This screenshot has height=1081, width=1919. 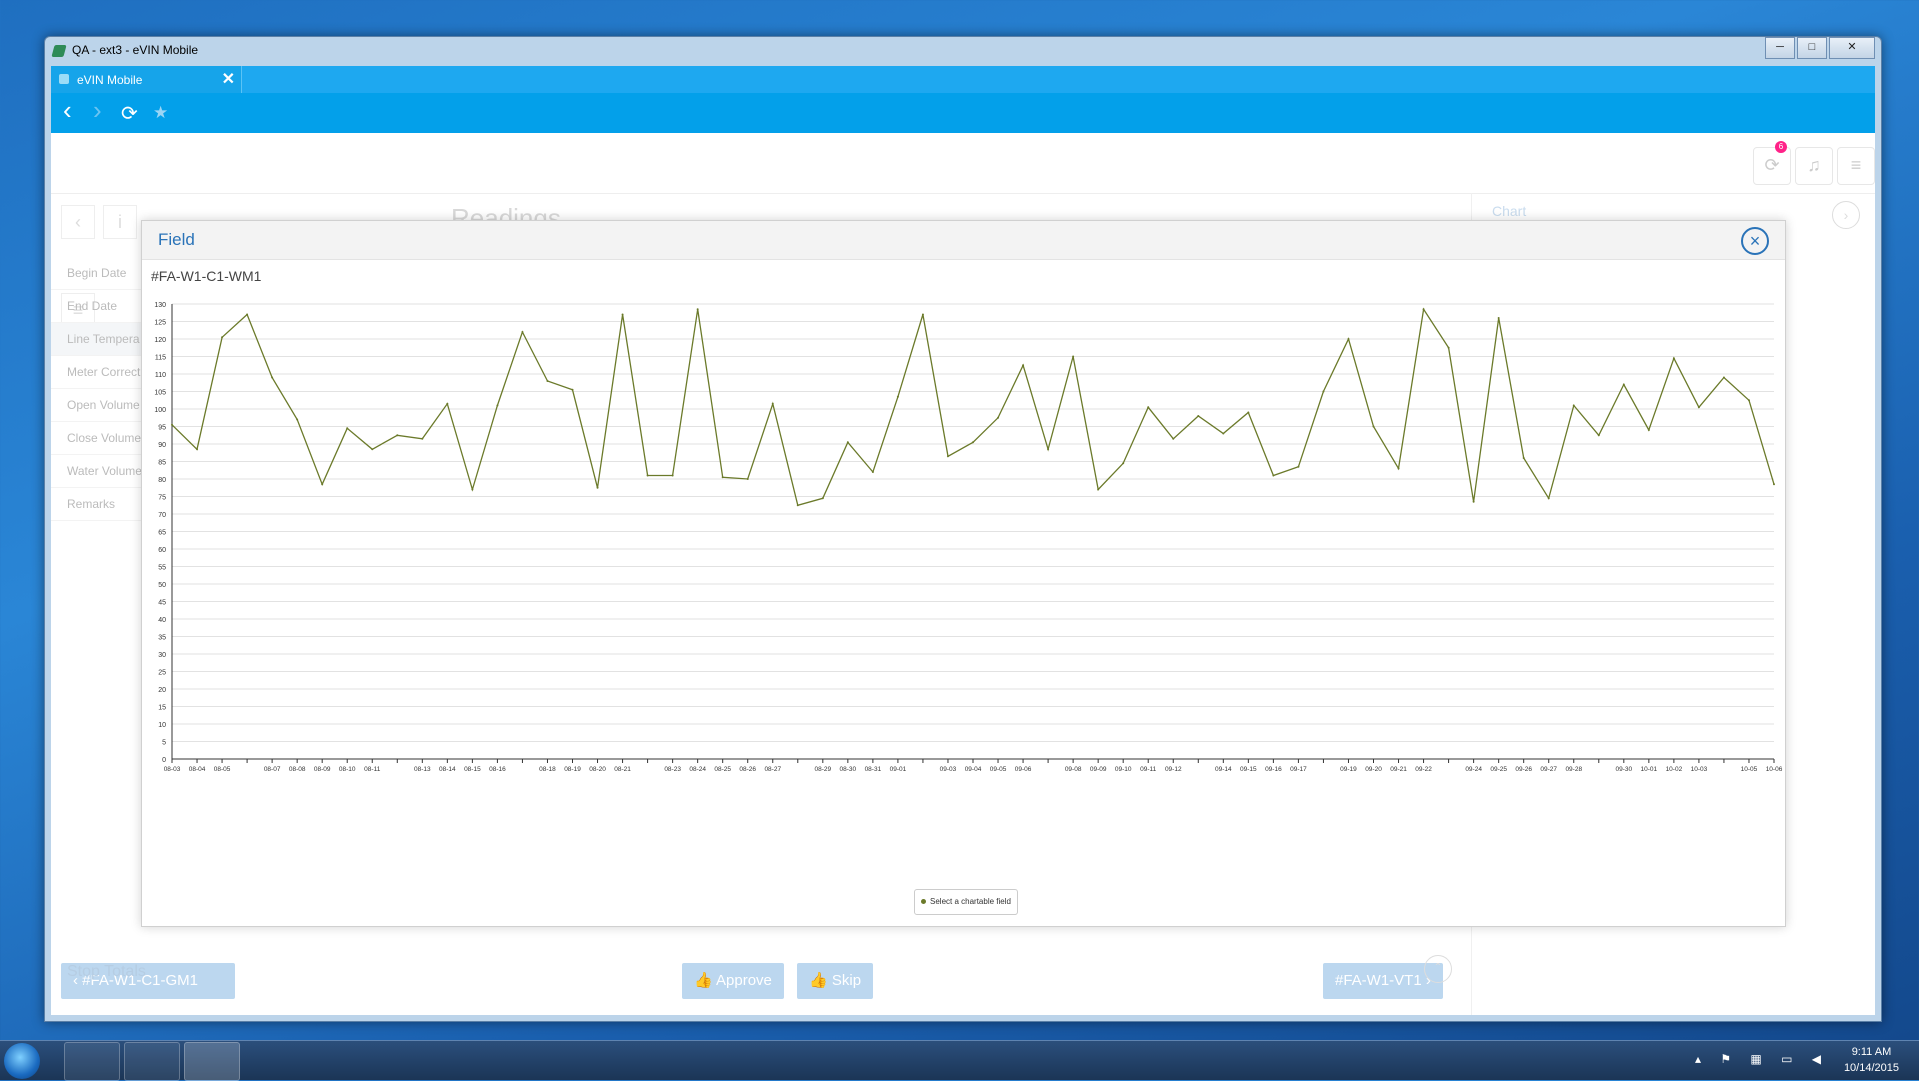 What do you see at coordinates (772, 769) in the screenshot?
I see `x-tick-label: 08-27` at bounding box center [772, 769].